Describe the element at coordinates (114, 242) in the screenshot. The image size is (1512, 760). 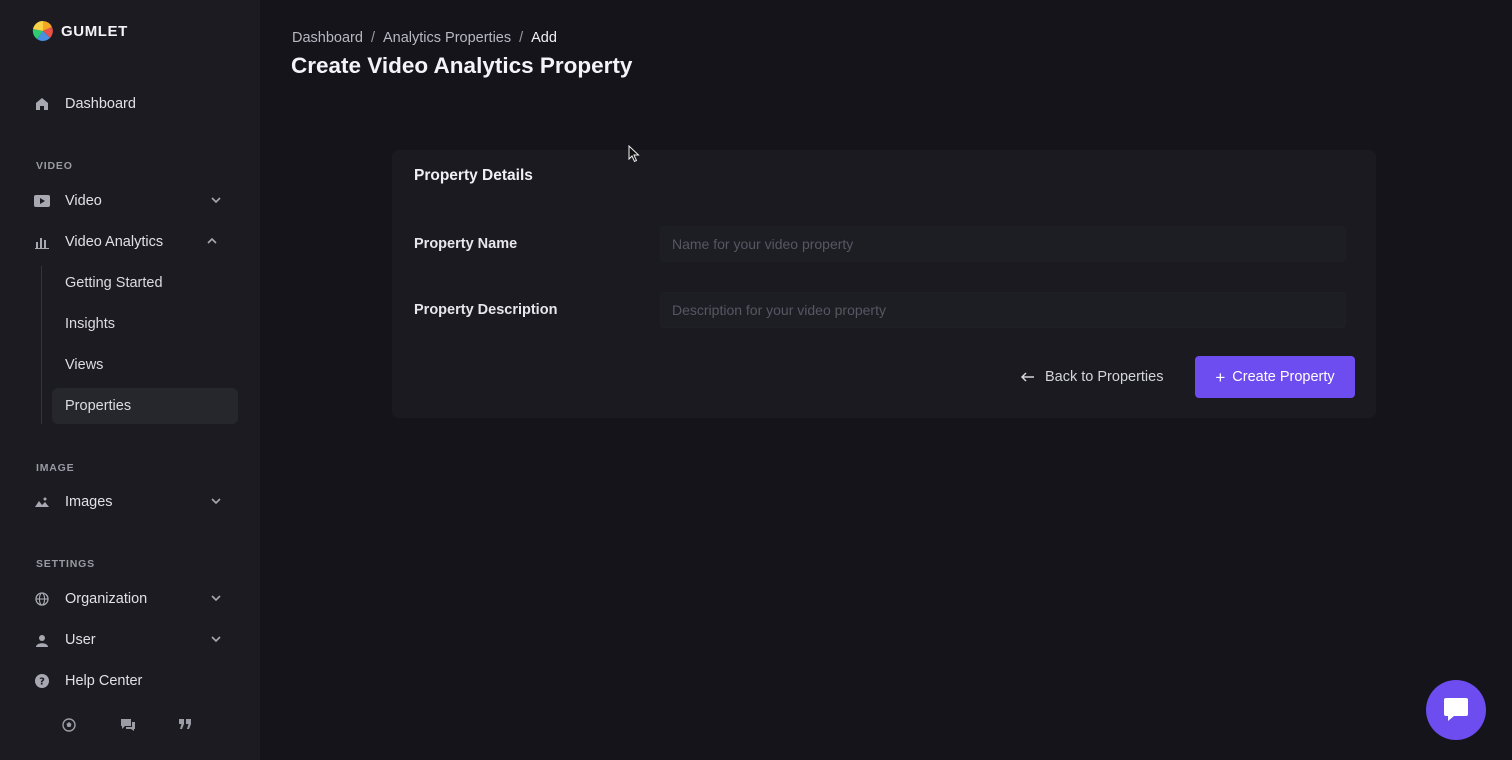
I see `sidebar-item-label: Video Analytics` at that location.